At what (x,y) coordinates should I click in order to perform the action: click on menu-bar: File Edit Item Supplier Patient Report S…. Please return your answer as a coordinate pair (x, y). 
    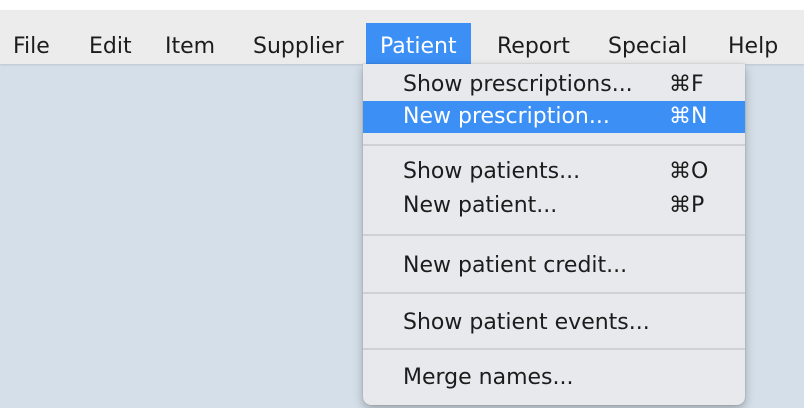
    Looking at the image, I should click on (402, 40).